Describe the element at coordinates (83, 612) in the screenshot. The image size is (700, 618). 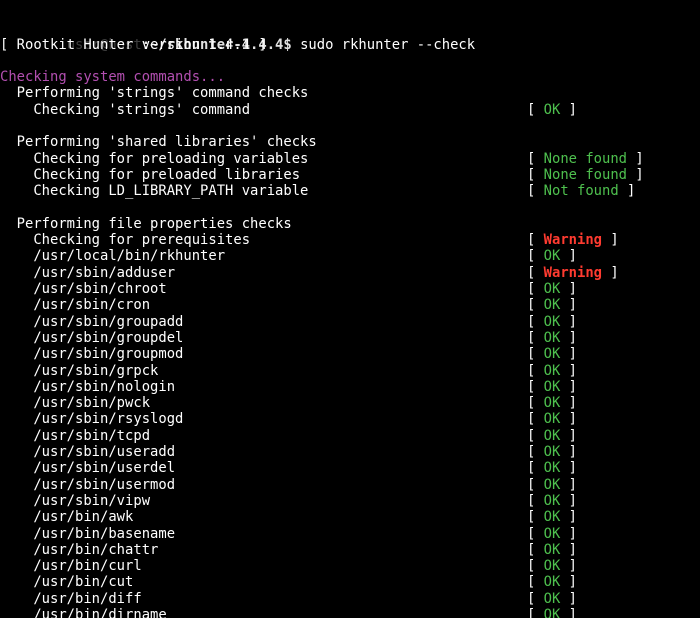
I see `check-label: /usr/bin/dirname` at that location.